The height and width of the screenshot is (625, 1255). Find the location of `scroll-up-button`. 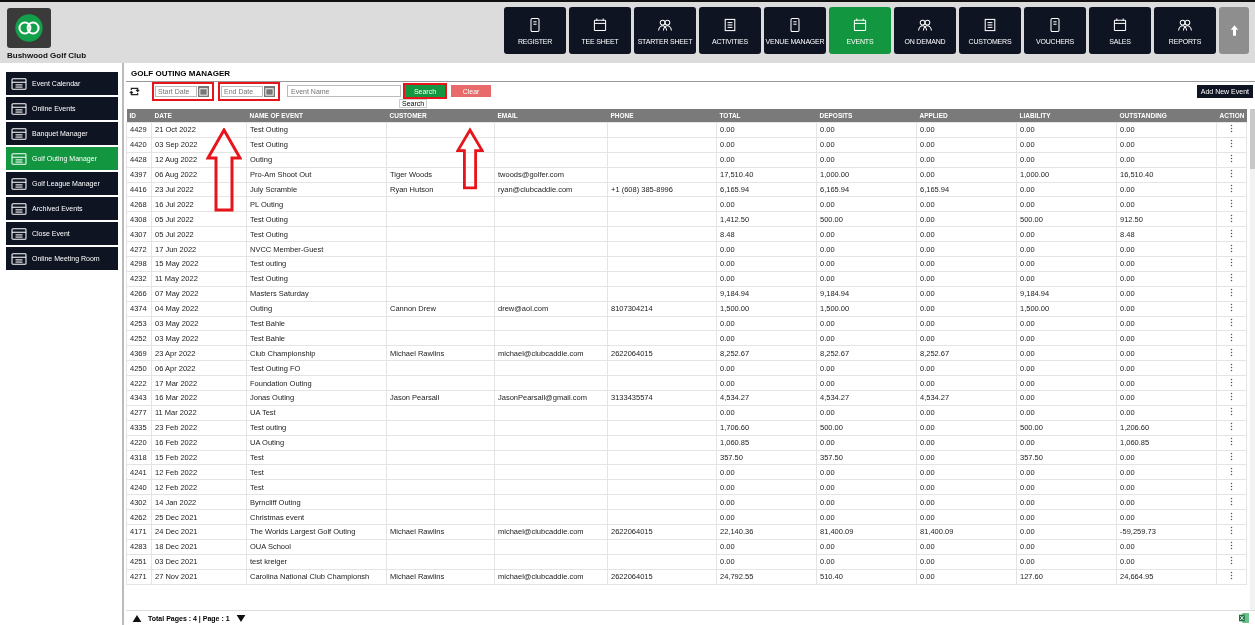

scroll-up-button is located at coordinates (1234, 30).